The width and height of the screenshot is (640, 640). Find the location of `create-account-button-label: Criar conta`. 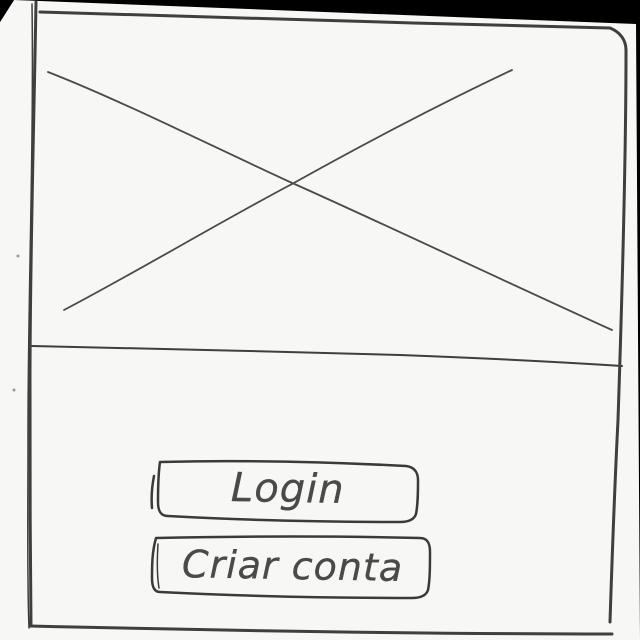

create-account-button-label: Criar conta is located at coordinates (293, 566).